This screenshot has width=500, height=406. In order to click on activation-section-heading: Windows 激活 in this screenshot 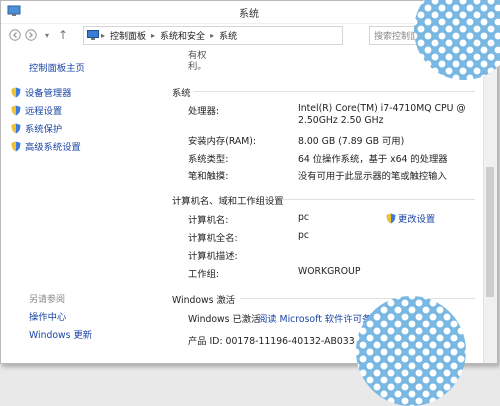, I will do `click(204, 300)`.